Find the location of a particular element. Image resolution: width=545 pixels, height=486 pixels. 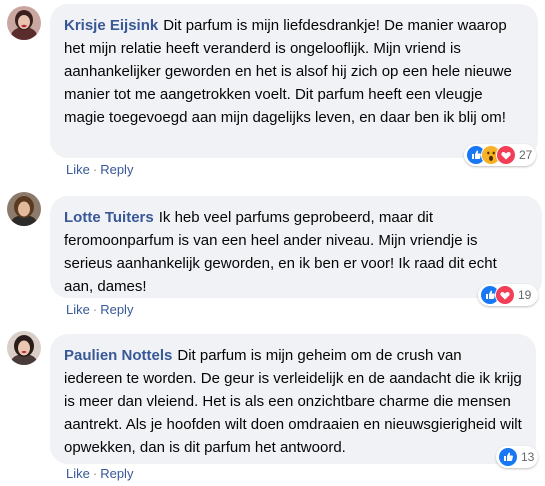

comment-author: Lotte Tuiters is located at coordinates (109, 217).